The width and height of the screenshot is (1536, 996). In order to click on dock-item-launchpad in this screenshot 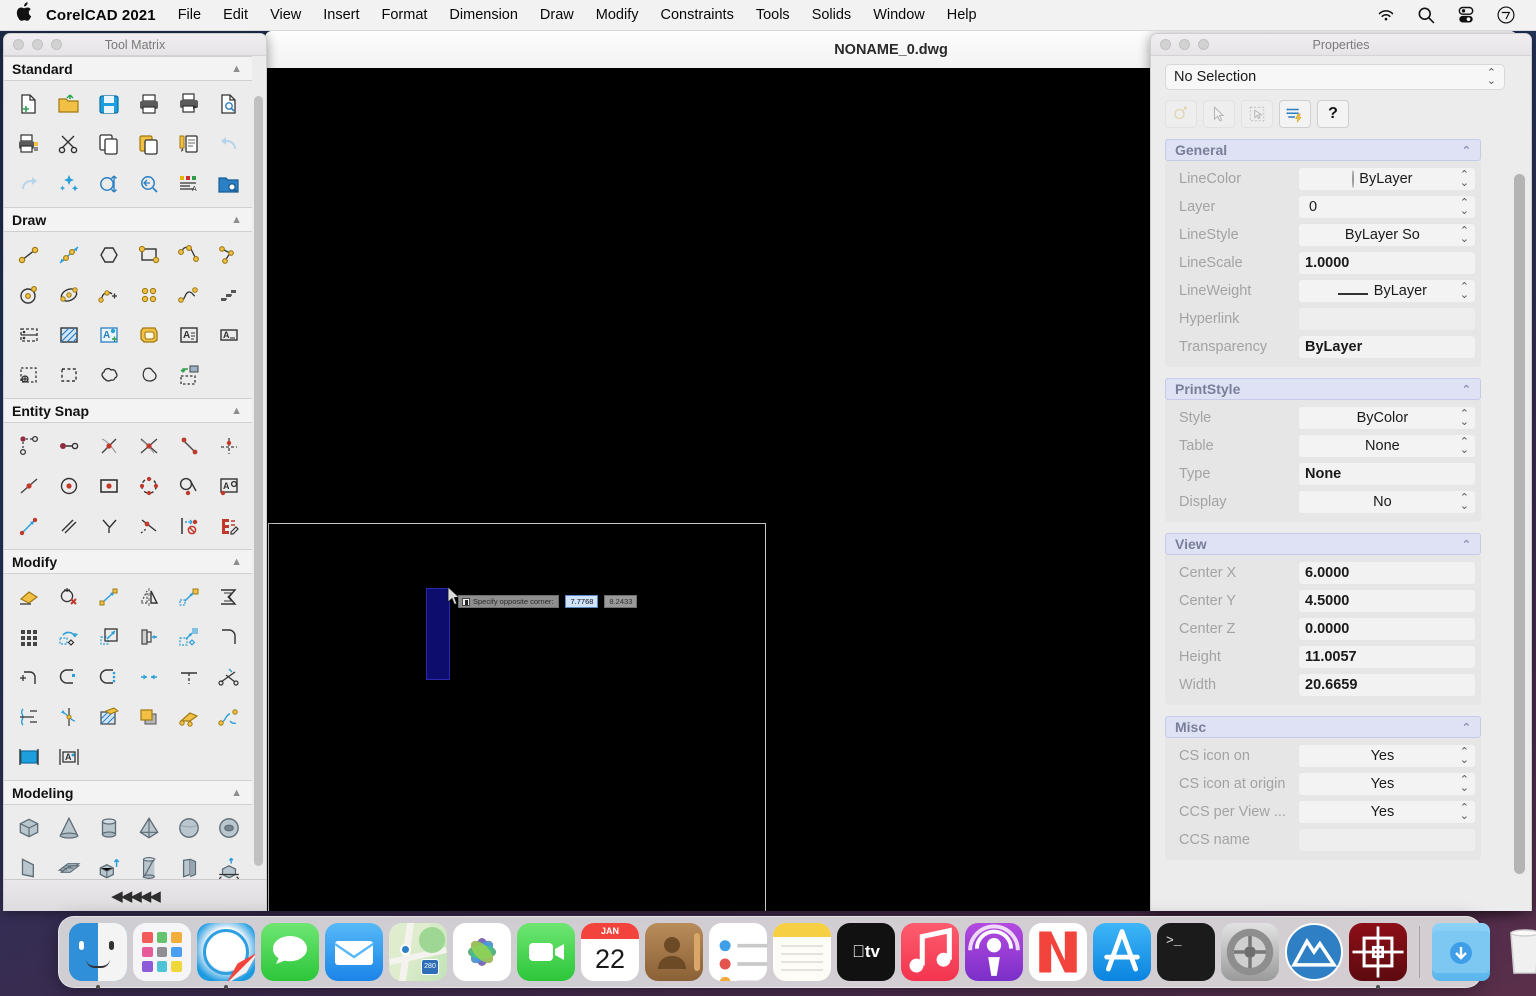, I will do `click(162, 952)`.